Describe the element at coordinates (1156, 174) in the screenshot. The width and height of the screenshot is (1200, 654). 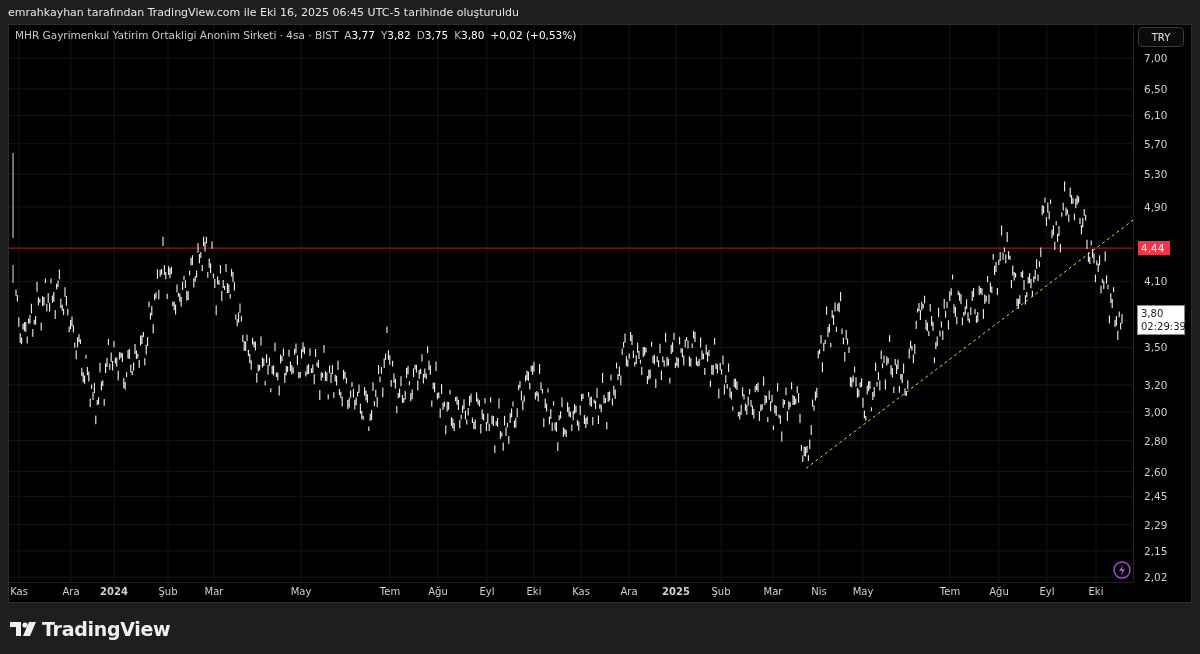
I see `price-tick: 5,30` at that location.